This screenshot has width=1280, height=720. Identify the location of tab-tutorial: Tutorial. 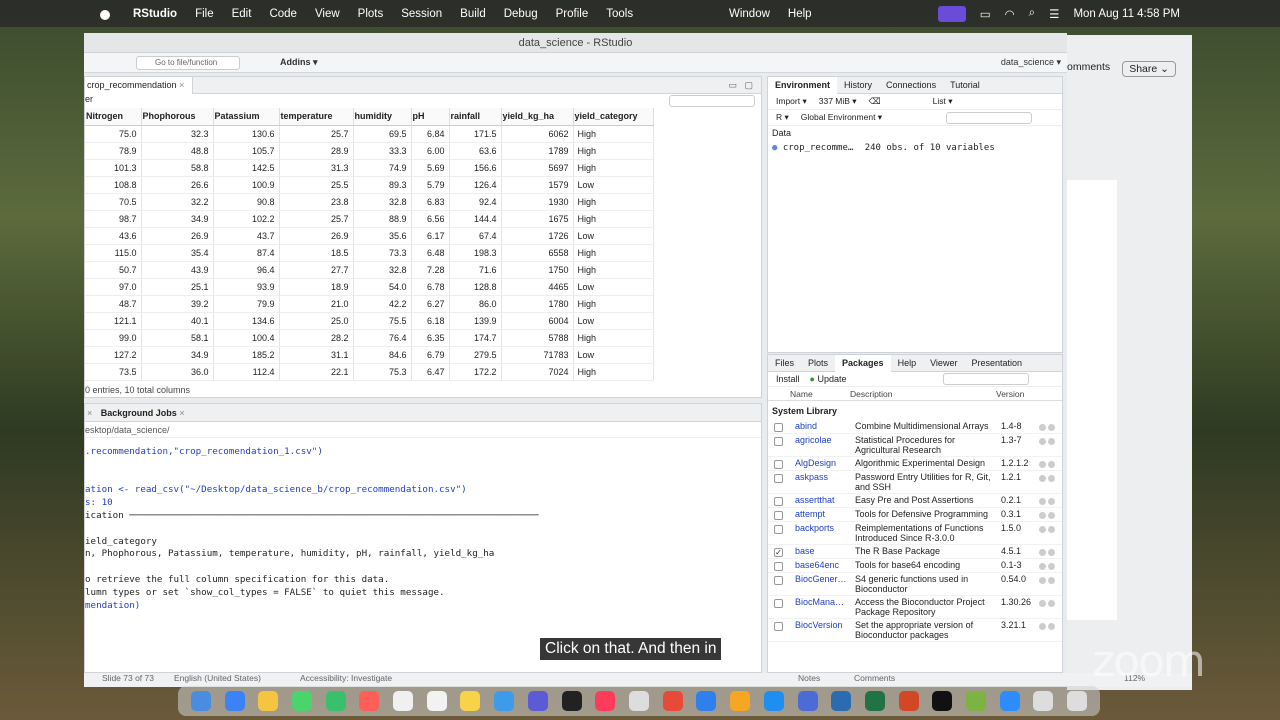
(965, 85).